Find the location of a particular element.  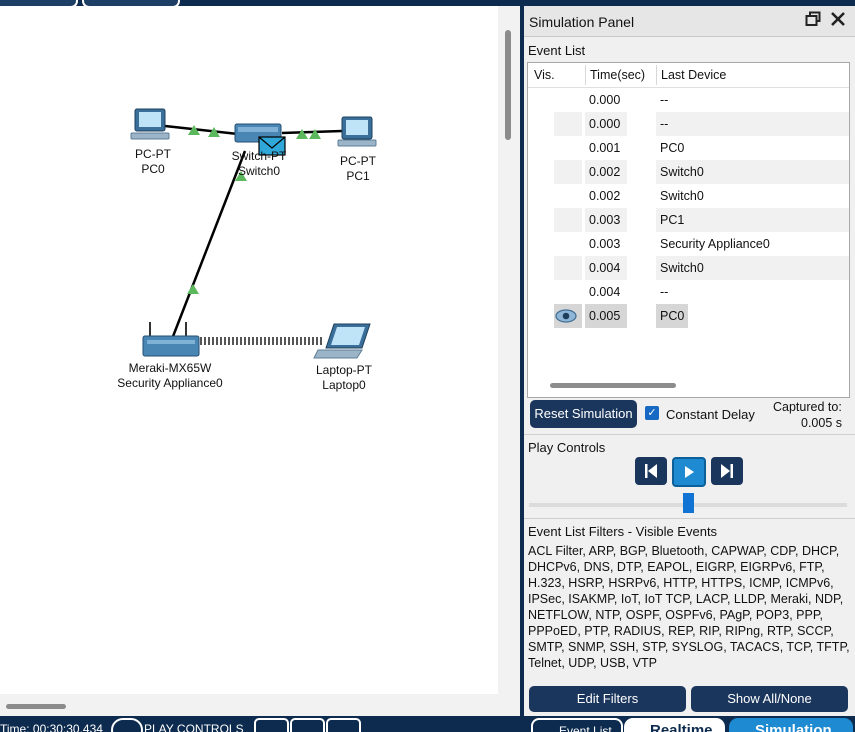

play-icon is located at coordinates (689, 472).